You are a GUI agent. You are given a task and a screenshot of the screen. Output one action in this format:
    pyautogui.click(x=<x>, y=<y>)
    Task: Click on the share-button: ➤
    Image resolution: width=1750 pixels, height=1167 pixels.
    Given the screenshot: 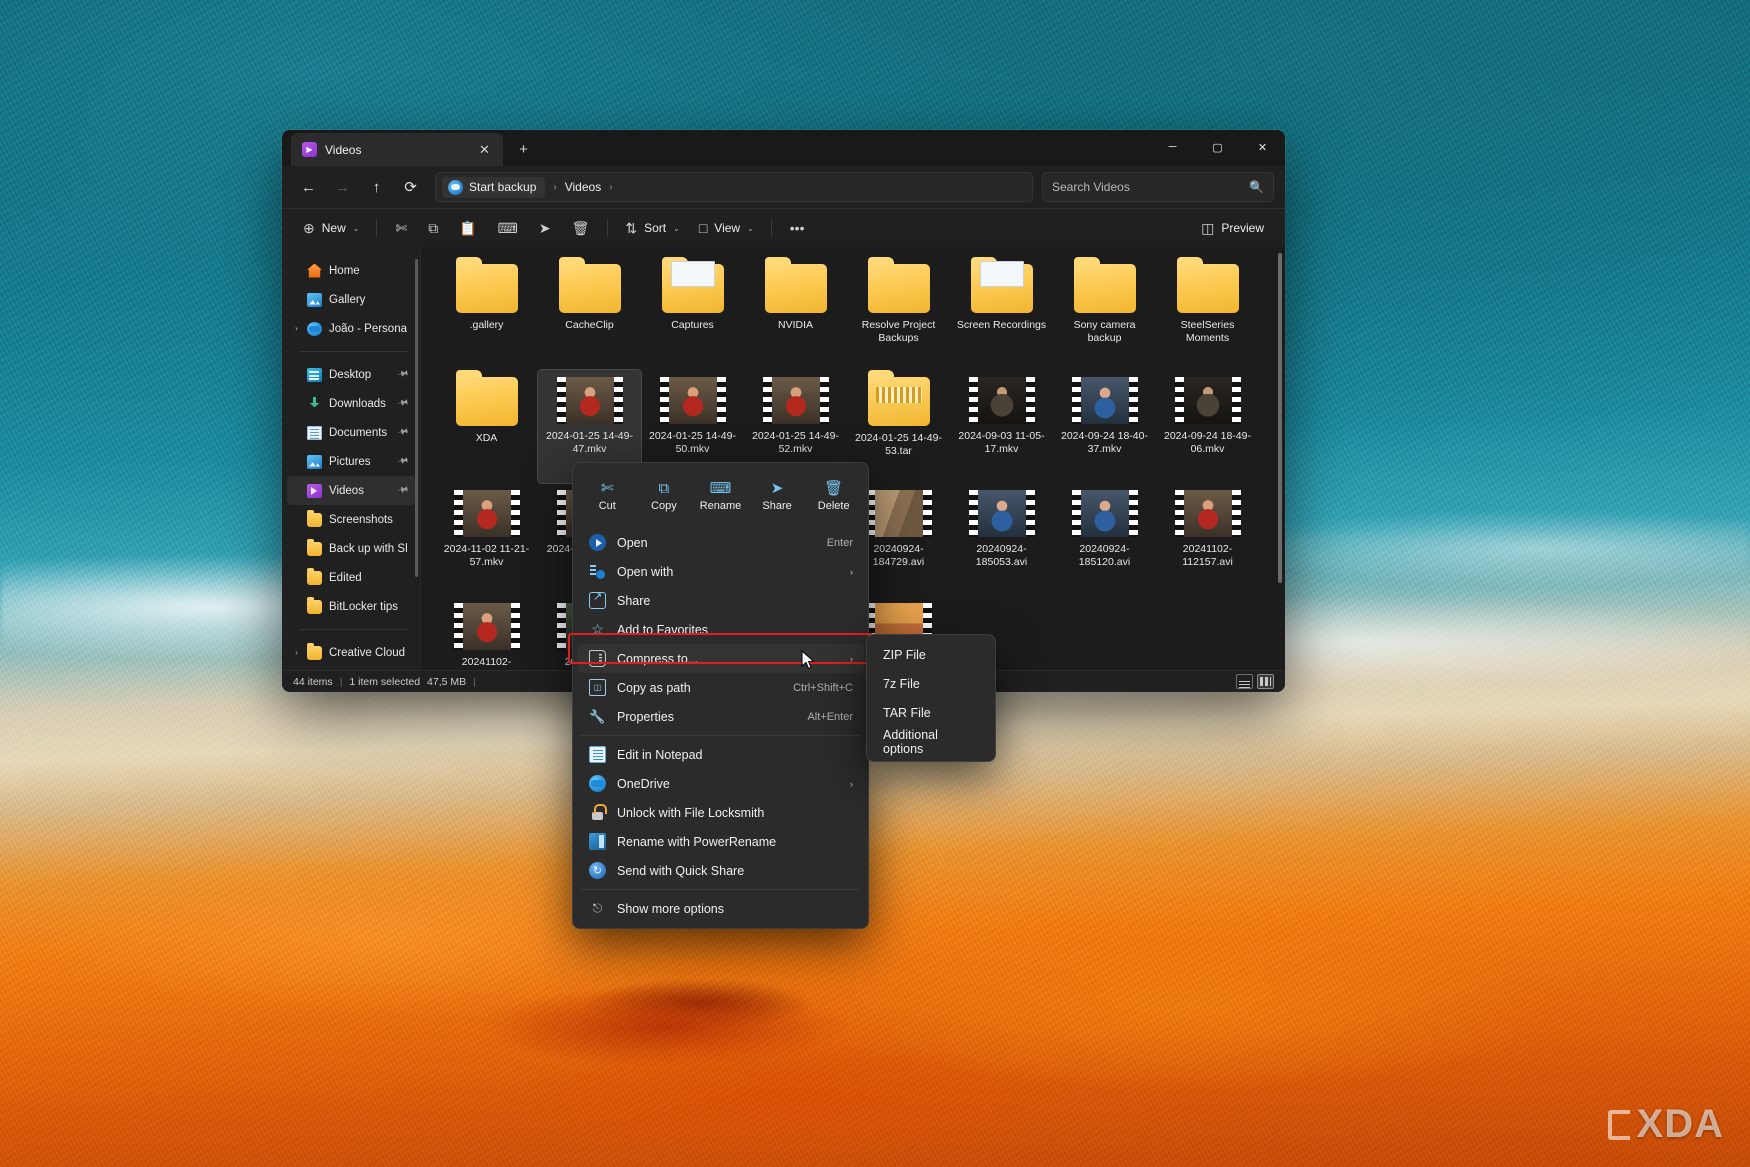 What is the action you would take?
    pyautogui.click(x=545, y=228)
    